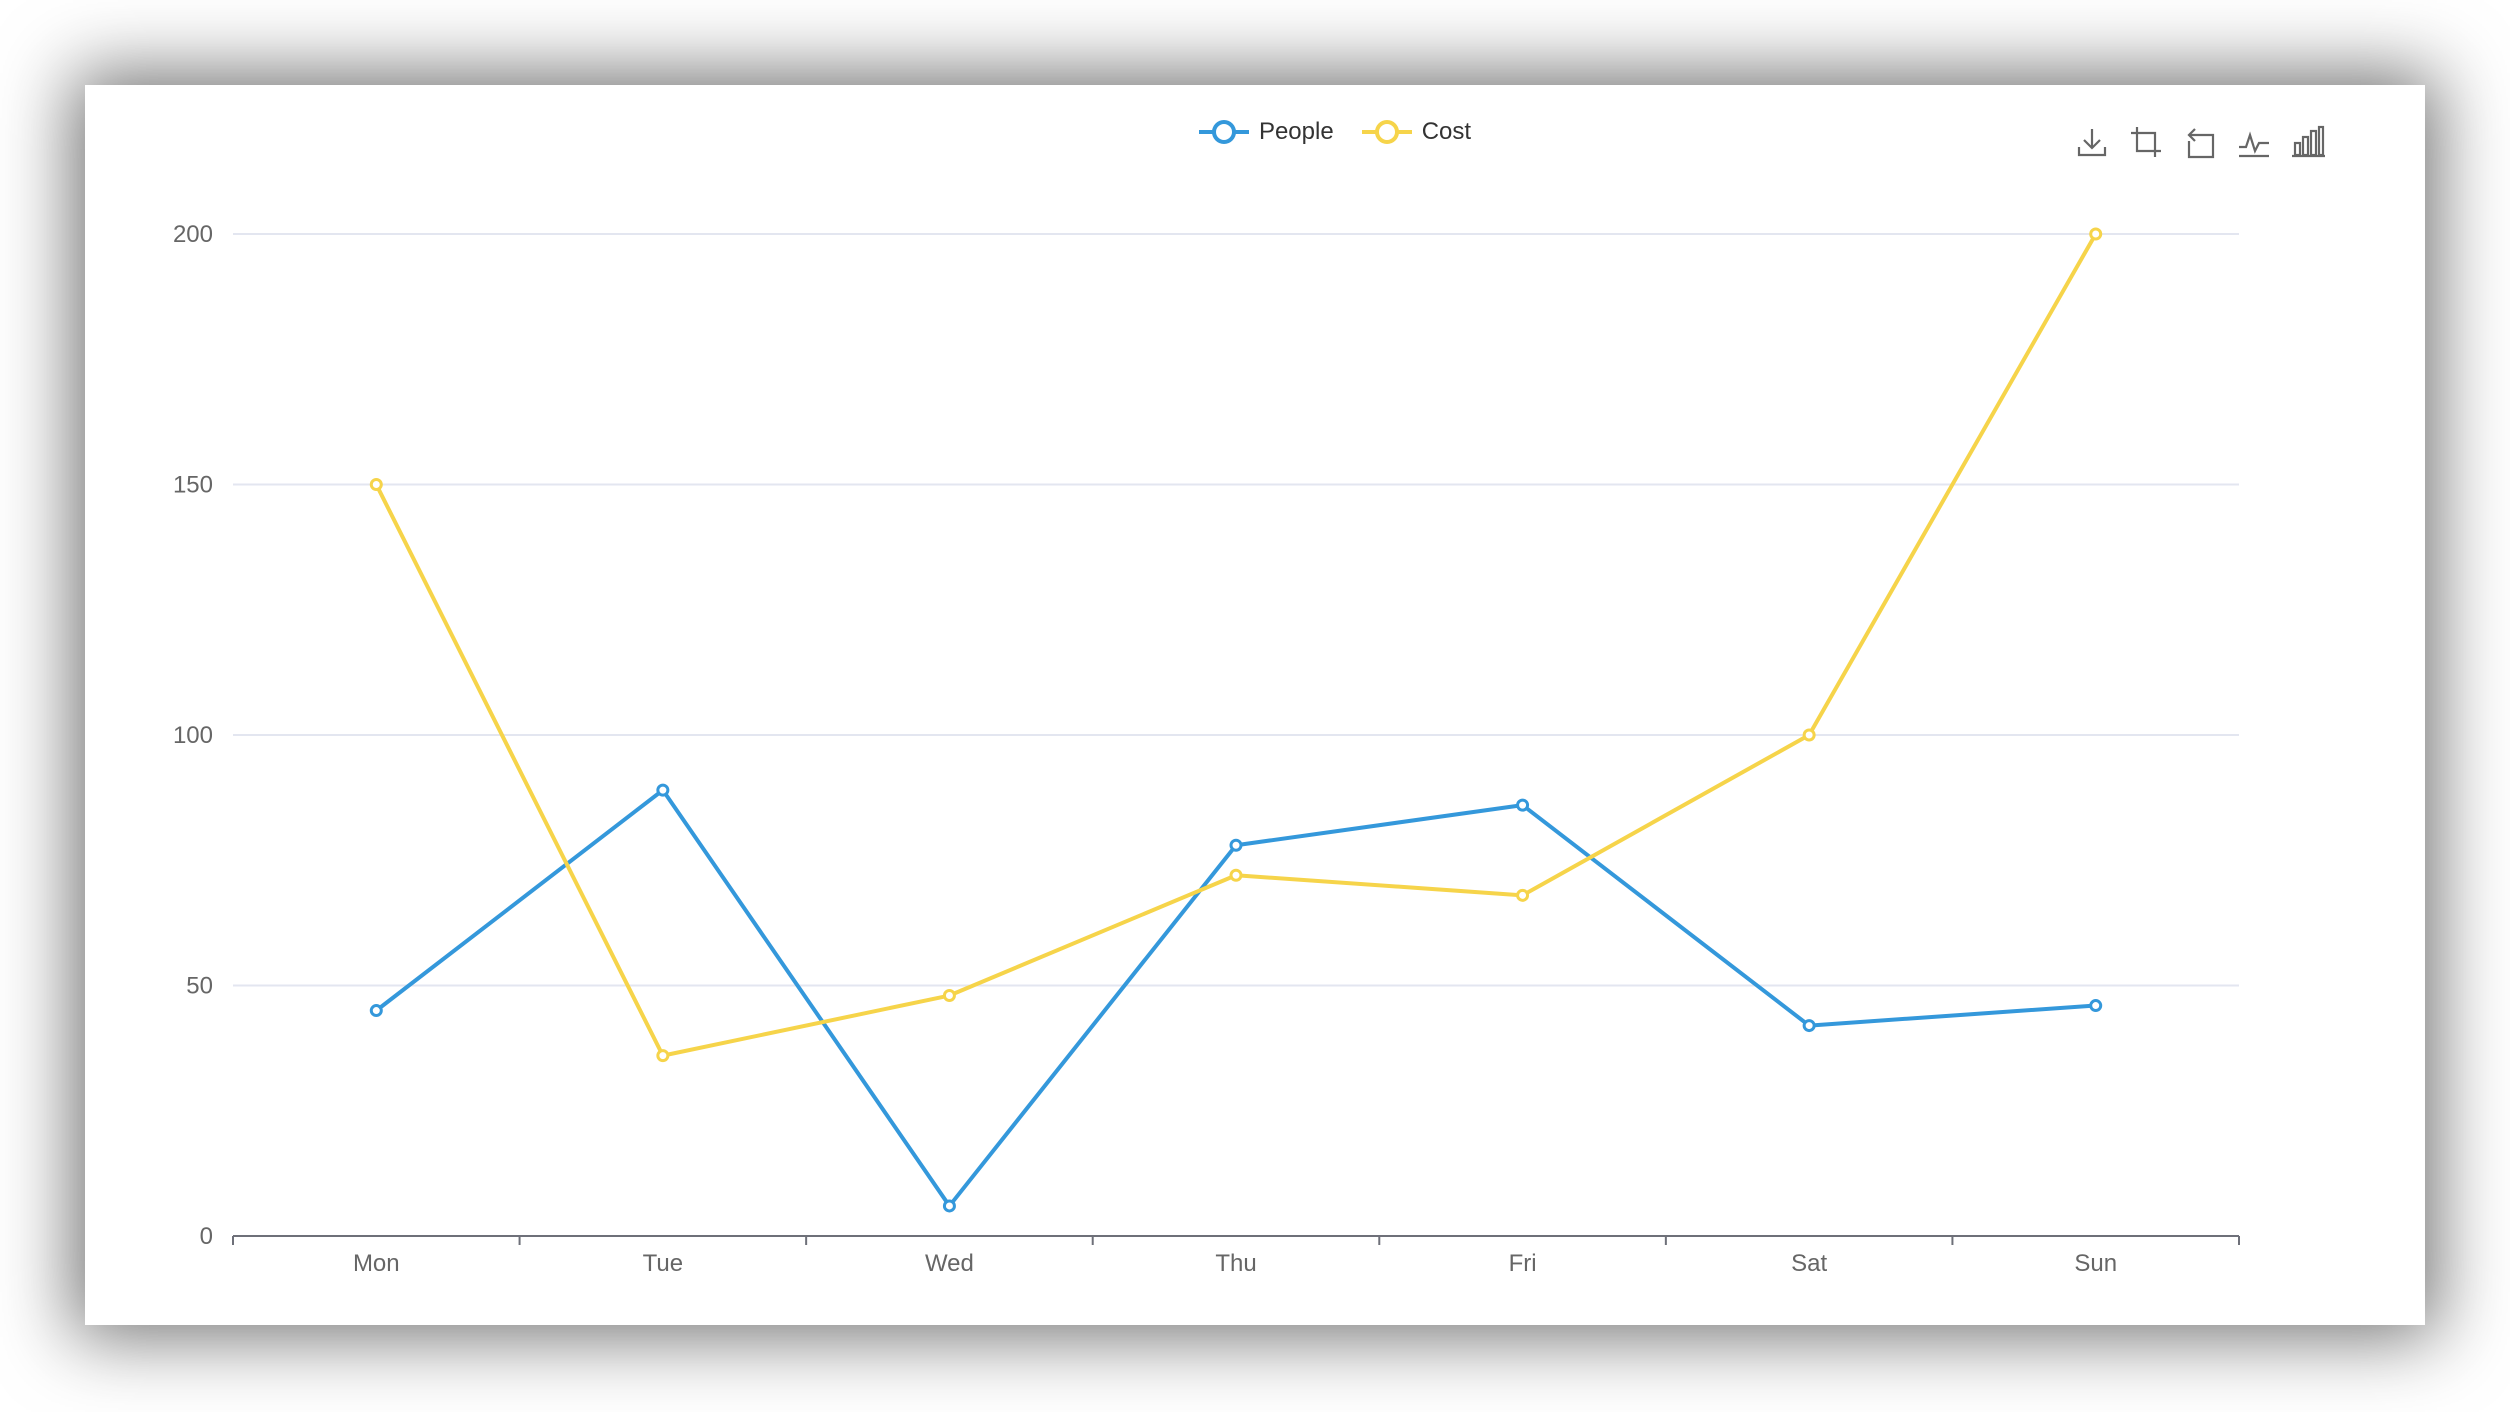 The image size is (2510, 1412). What do you see at coordinates (1235, 1263) in the screenshot?
I see `x-tick-label: Thu` at bounding box center [1235, 1263].